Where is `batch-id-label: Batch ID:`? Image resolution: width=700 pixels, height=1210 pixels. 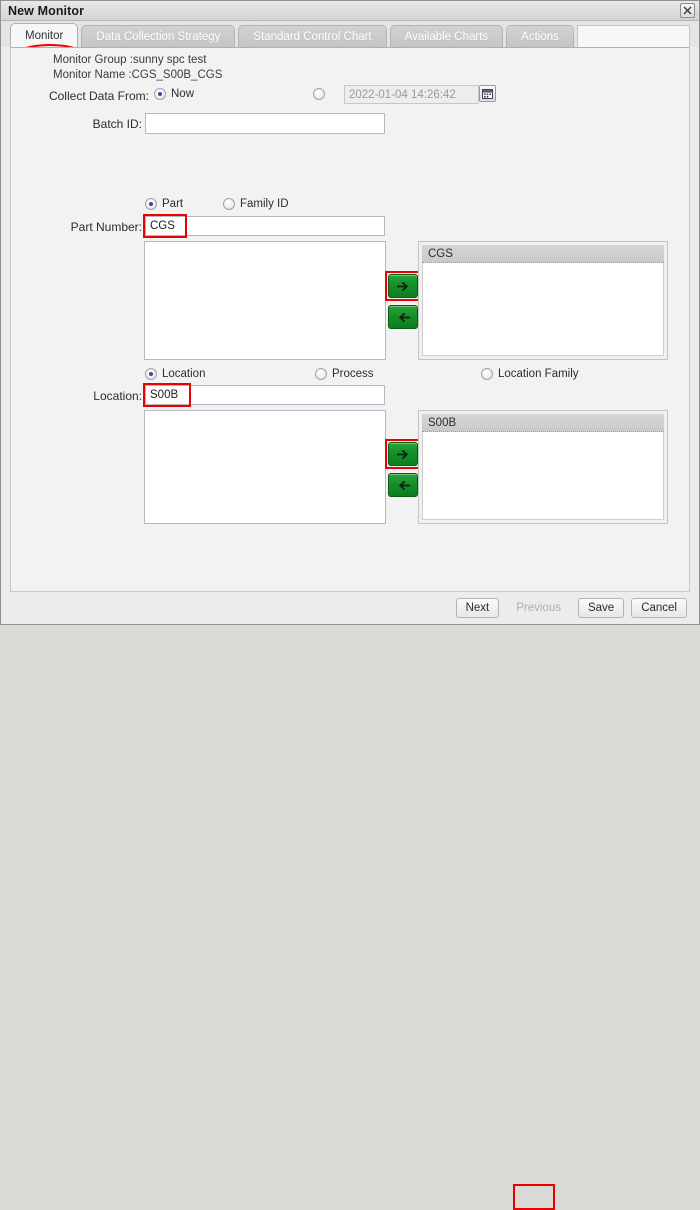 batch-id-label: Batch ID: is located at coordinates (117, 124).